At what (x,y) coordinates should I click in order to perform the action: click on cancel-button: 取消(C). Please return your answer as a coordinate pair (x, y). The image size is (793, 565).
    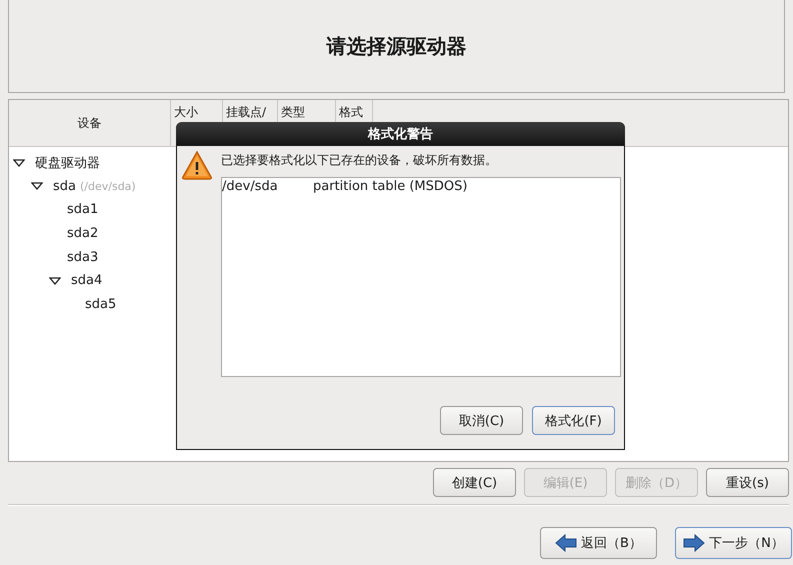
    Looking at the image, I should click on (481, 420).